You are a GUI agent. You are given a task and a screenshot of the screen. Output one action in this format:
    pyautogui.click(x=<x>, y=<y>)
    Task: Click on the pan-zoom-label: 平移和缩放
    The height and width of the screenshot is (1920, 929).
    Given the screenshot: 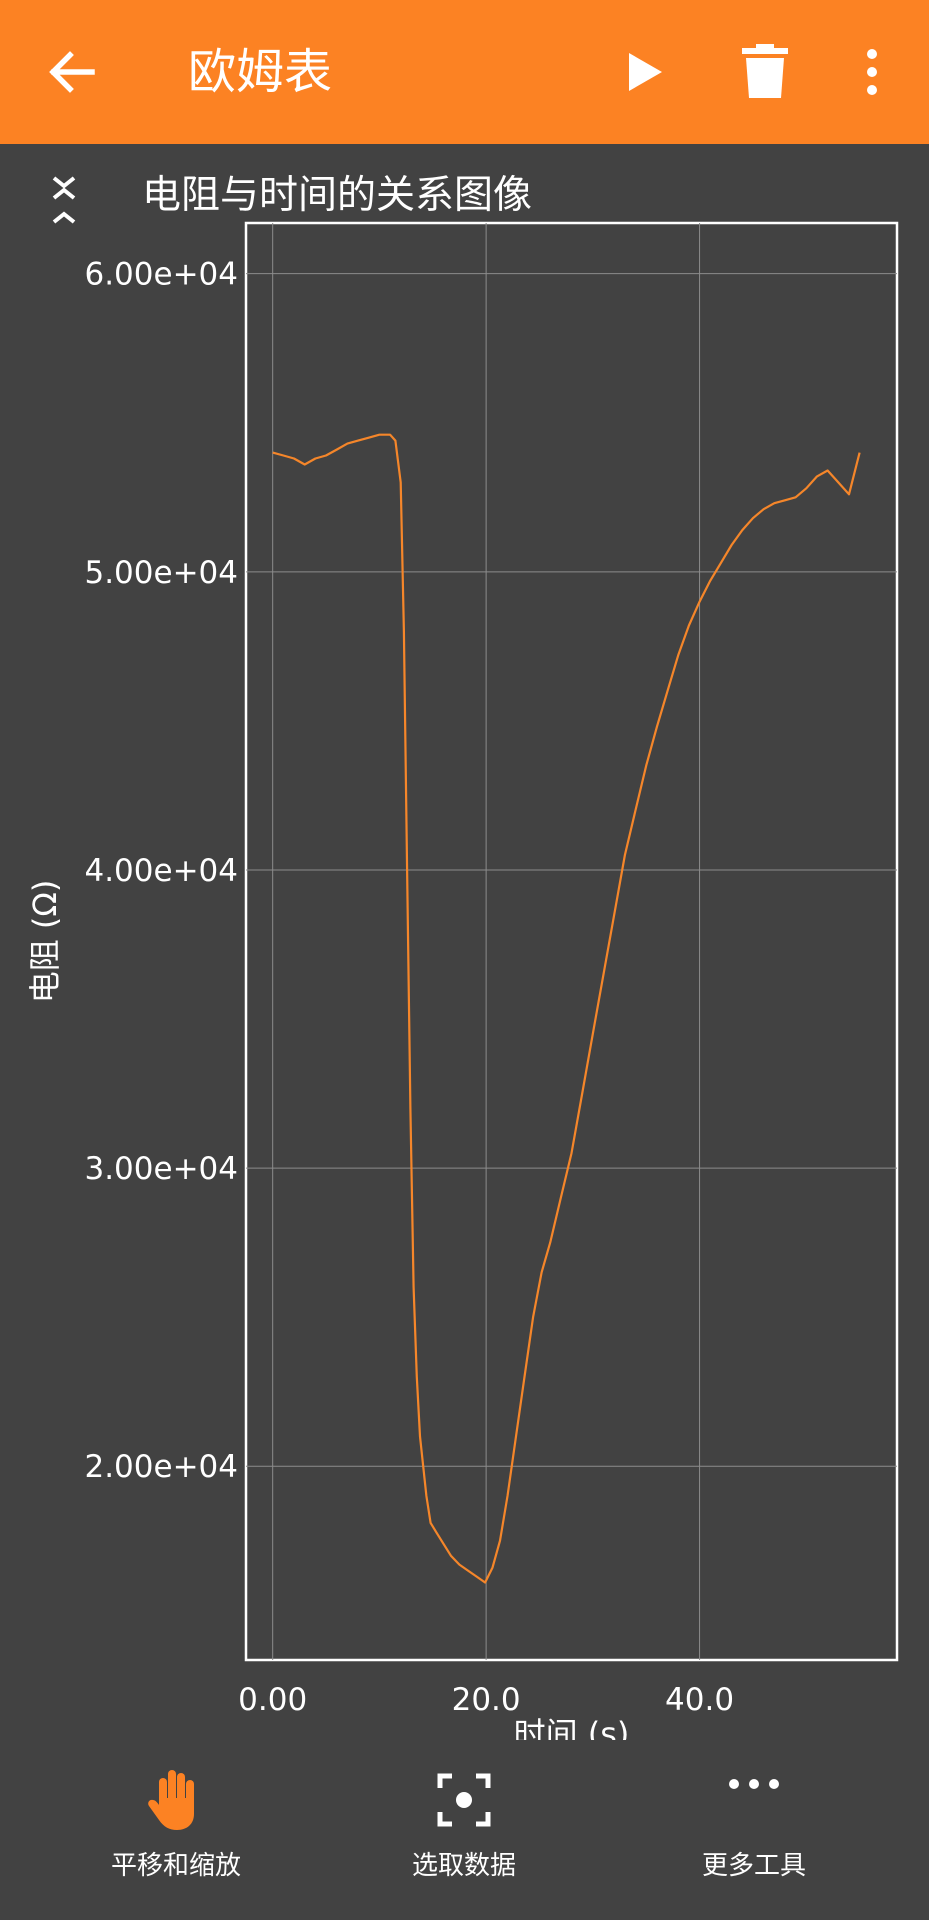 What is the action you would take?
    pyautogui.click(x=175, y=1866)
    